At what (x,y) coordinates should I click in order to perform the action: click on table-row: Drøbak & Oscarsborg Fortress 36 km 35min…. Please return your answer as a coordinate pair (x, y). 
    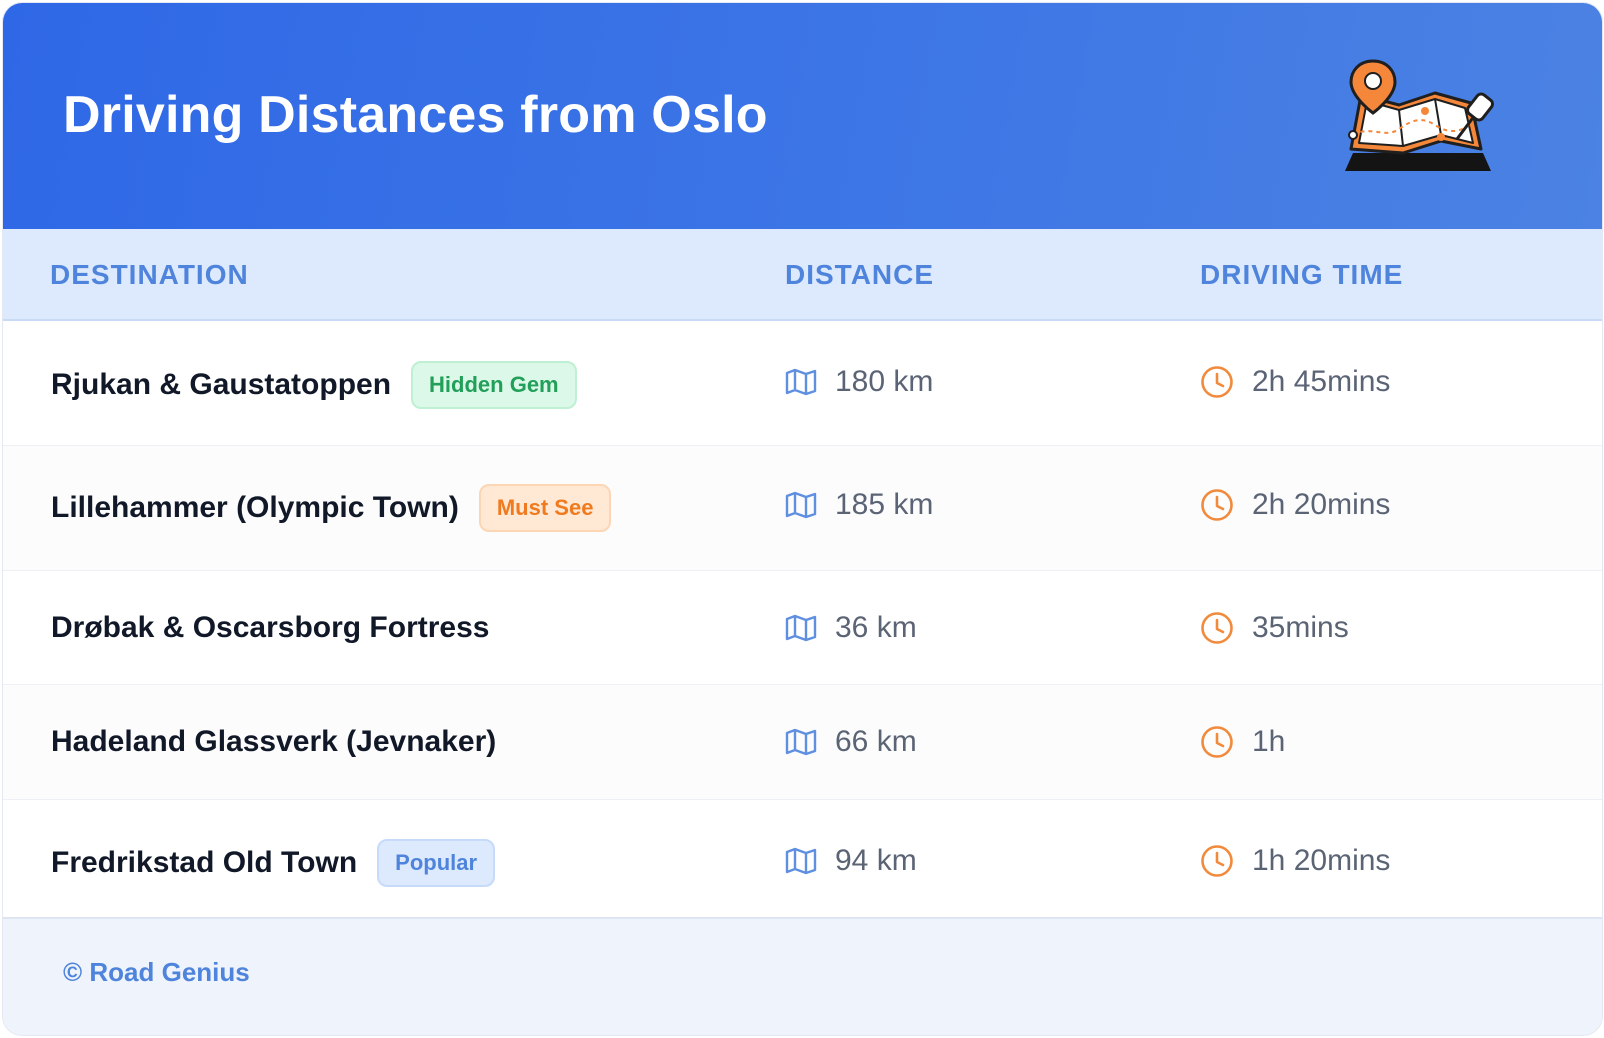
    Looking at the image, I should click on (802, 628).